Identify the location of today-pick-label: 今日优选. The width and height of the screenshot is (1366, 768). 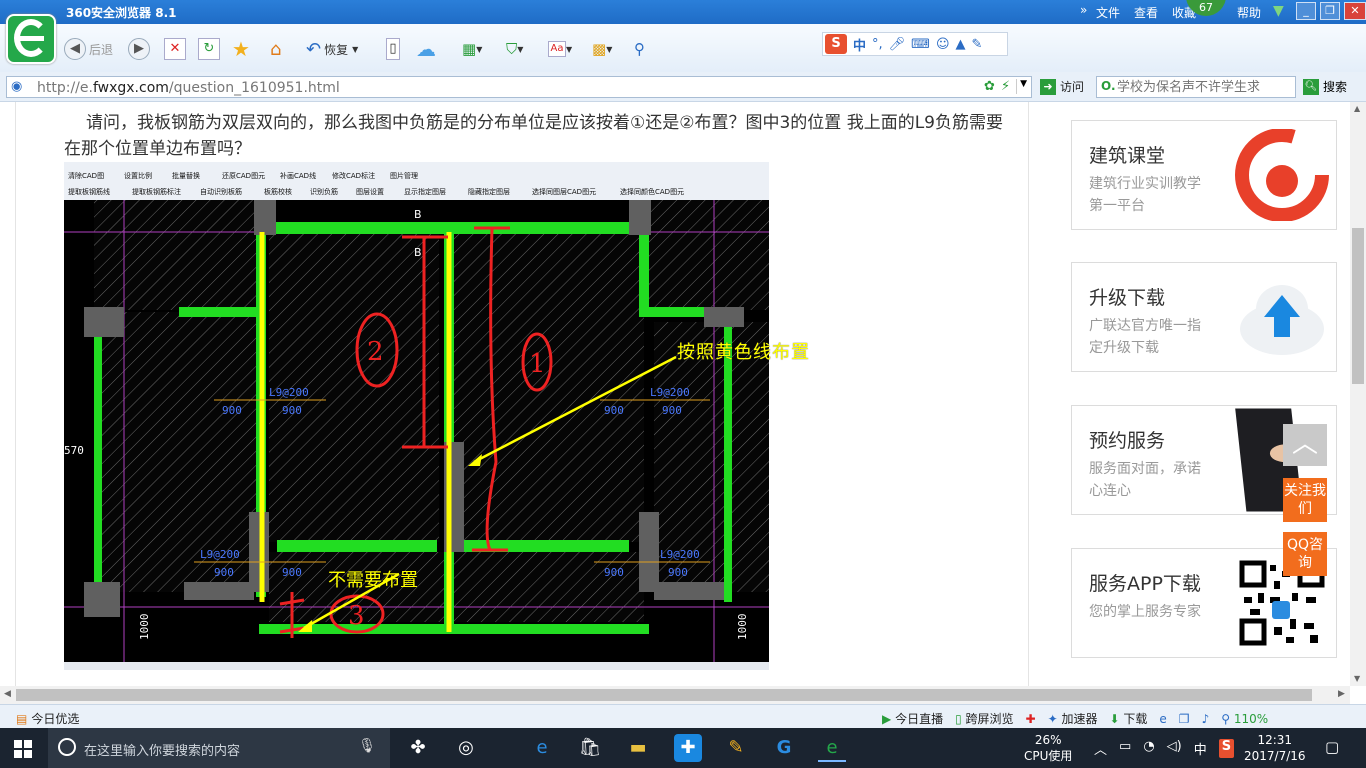
(55, 719).